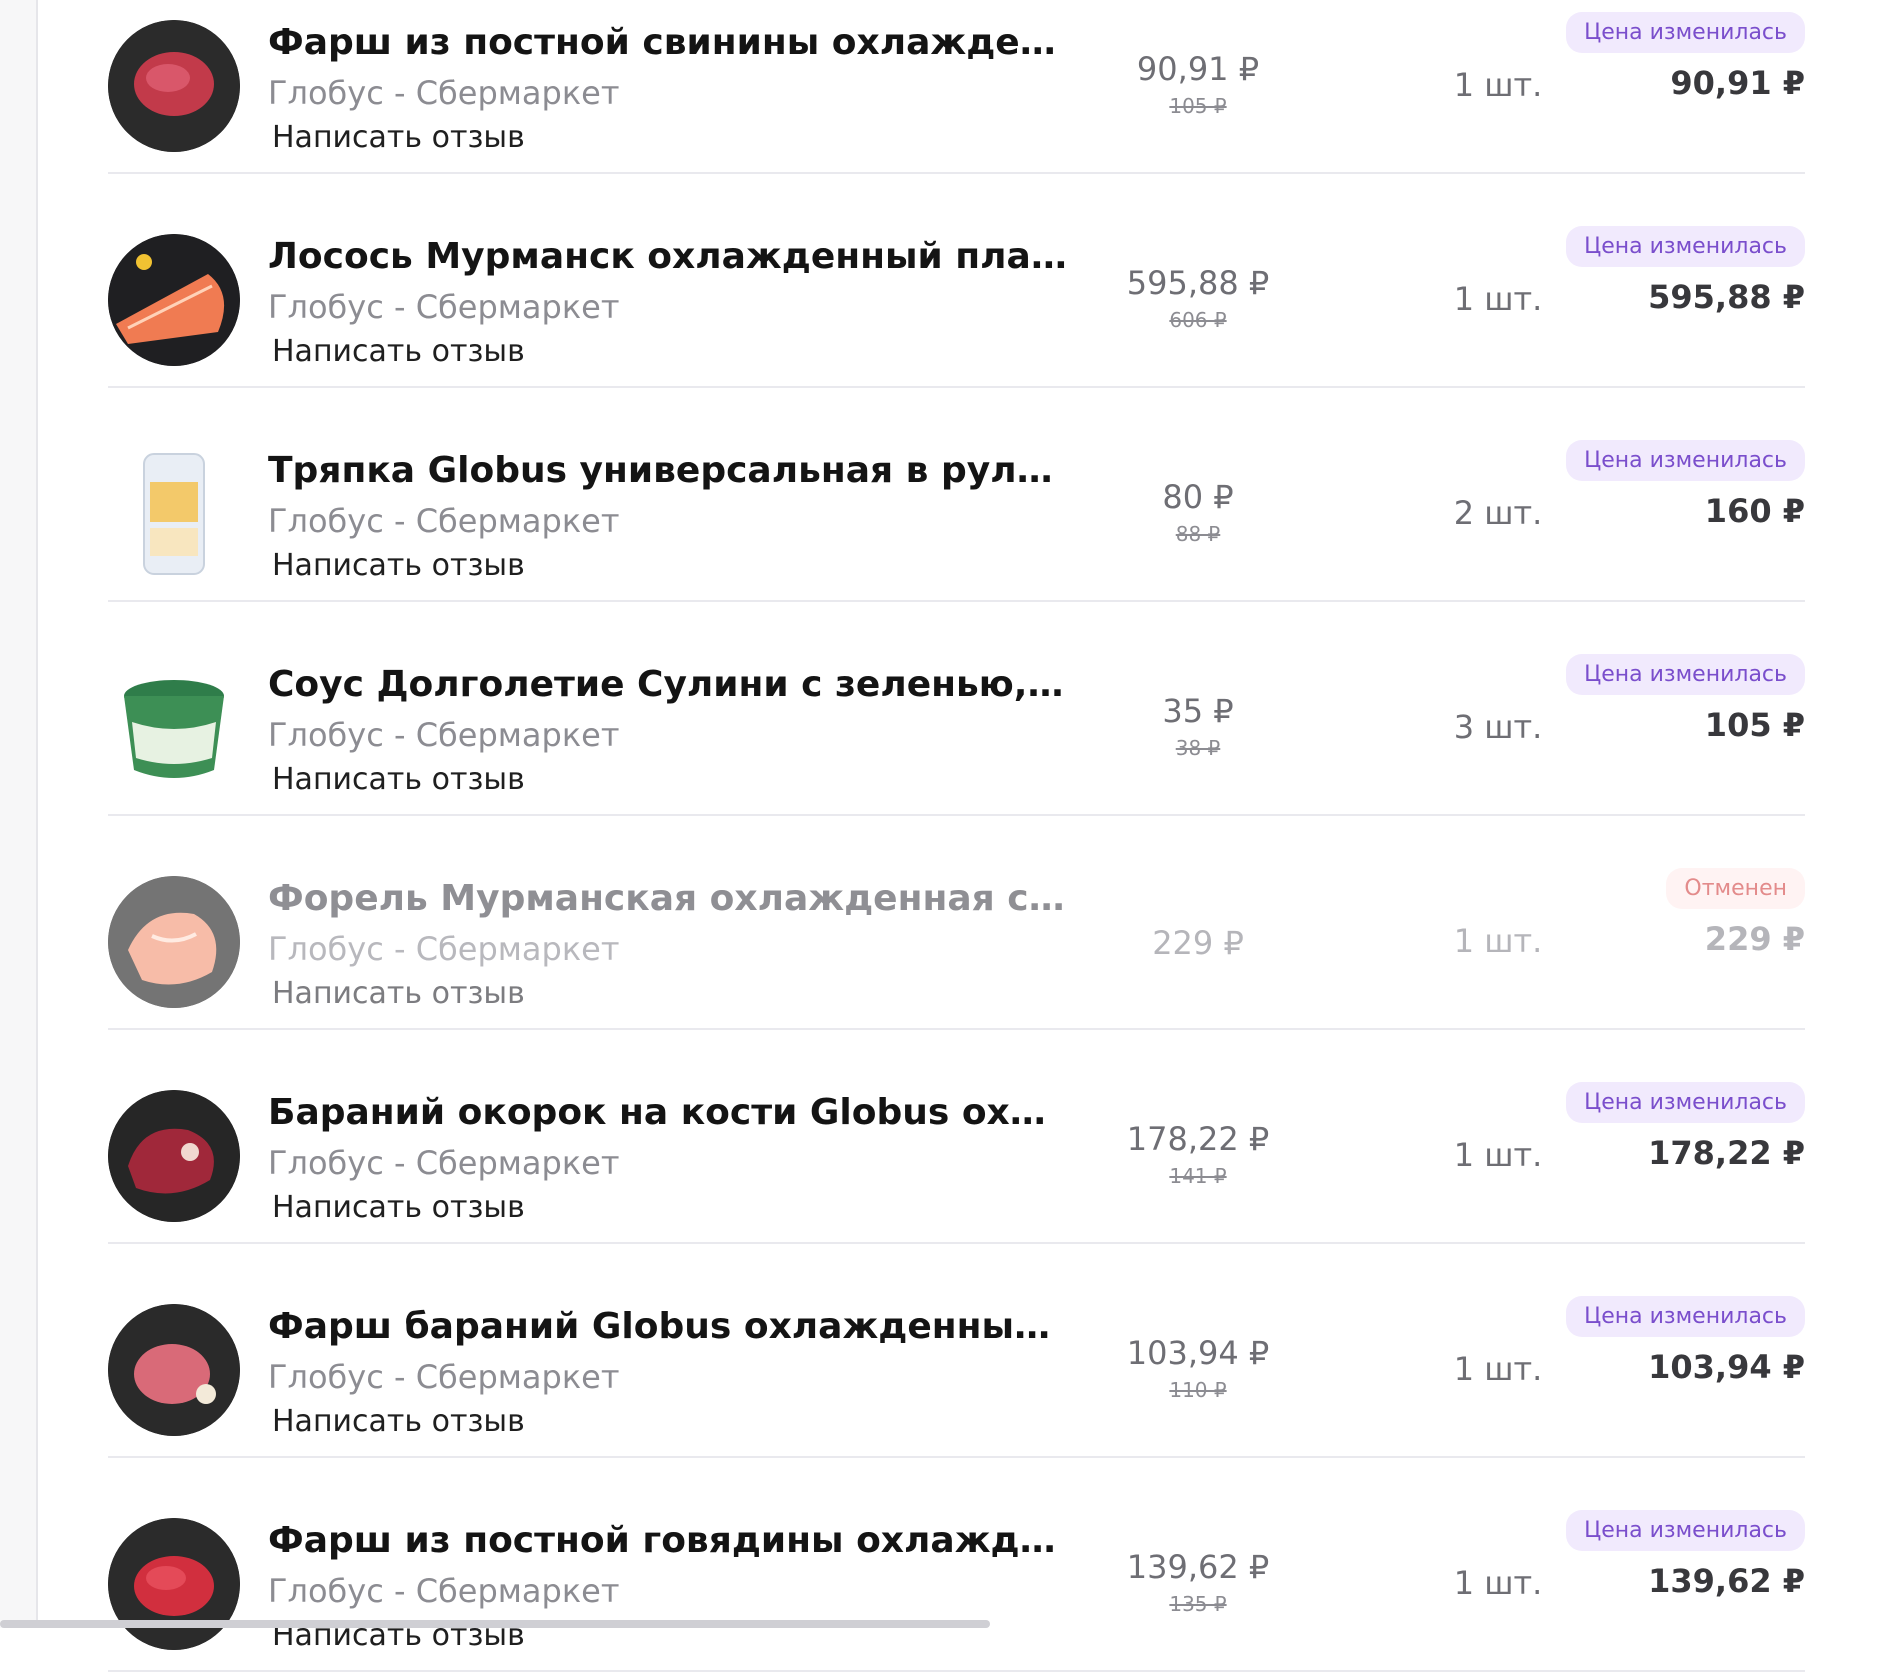 The height and width of the screenshot is (1672, 1904). I want to click on old-price: 38 ₽, so click(1198, 748).